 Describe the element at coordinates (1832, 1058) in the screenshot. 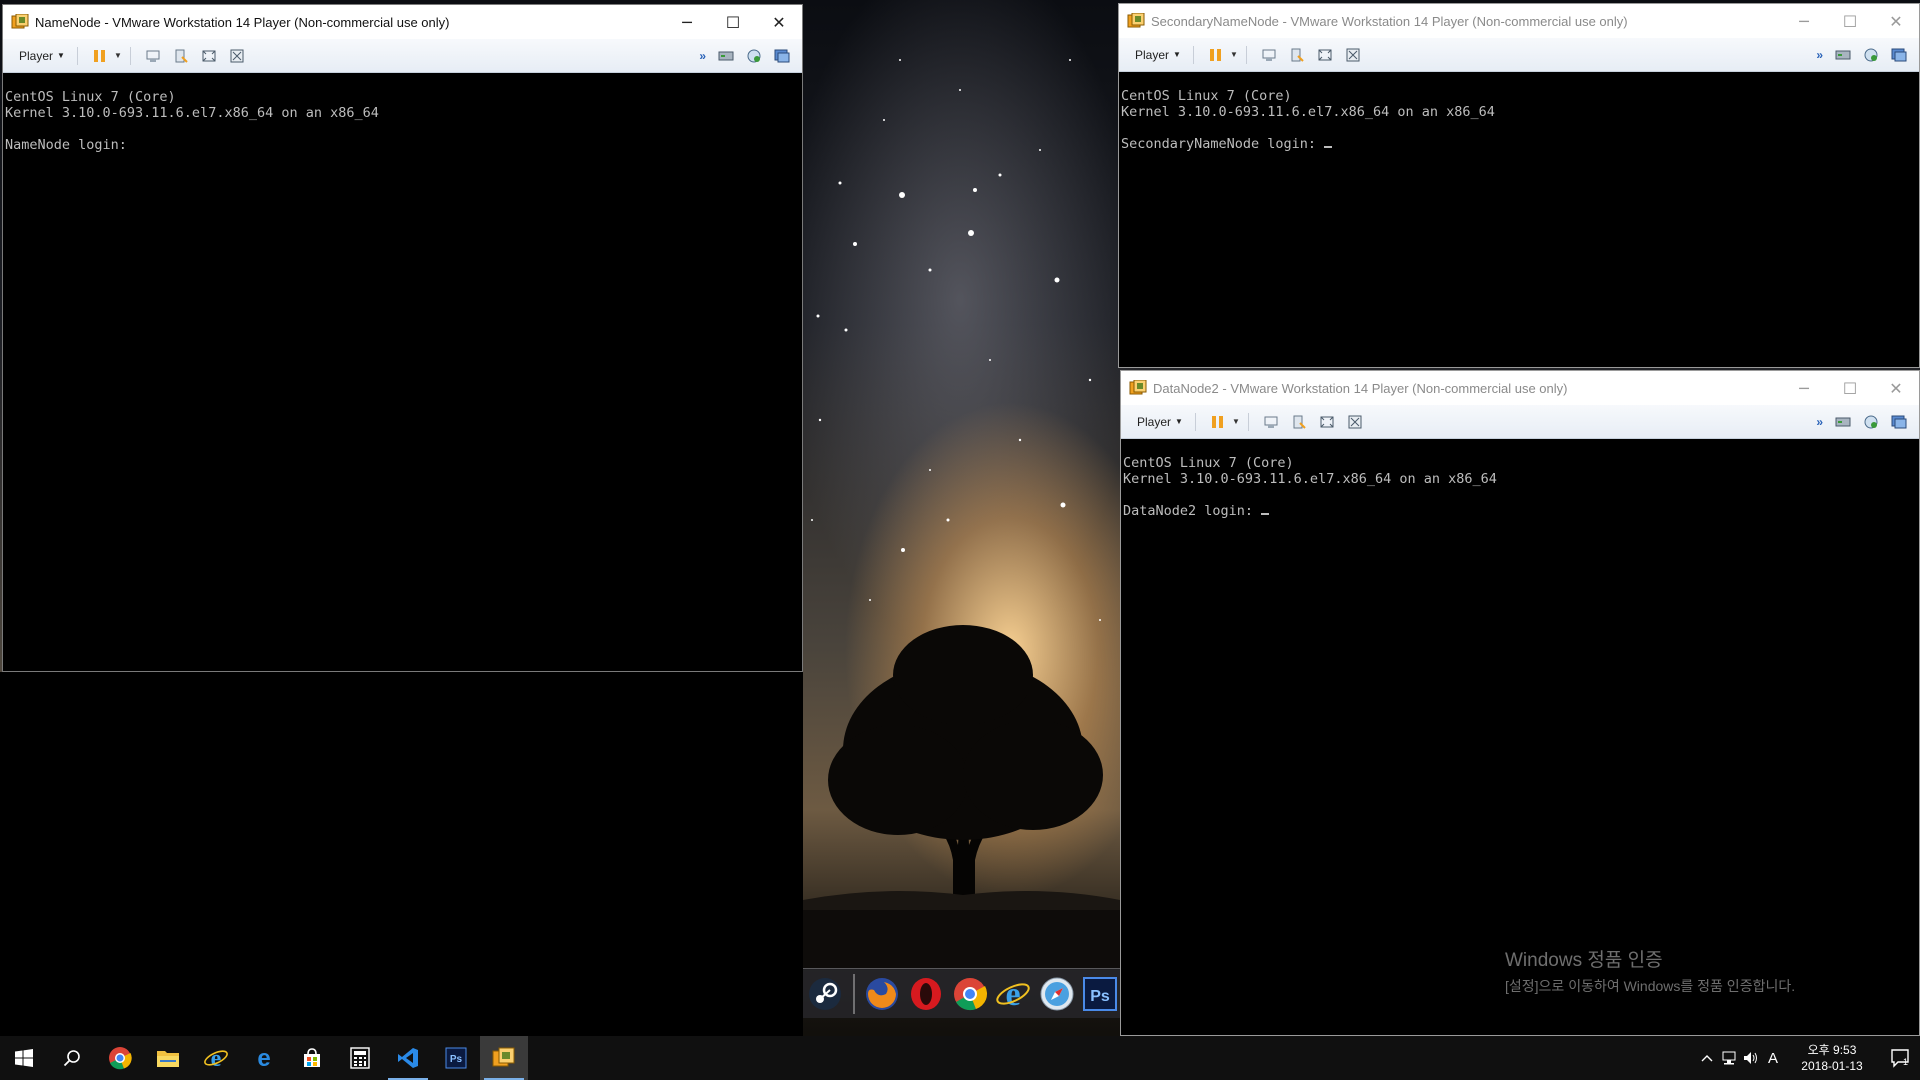

I see `taskbar-clock: 오후 9:53 2018-01-13` at that location.